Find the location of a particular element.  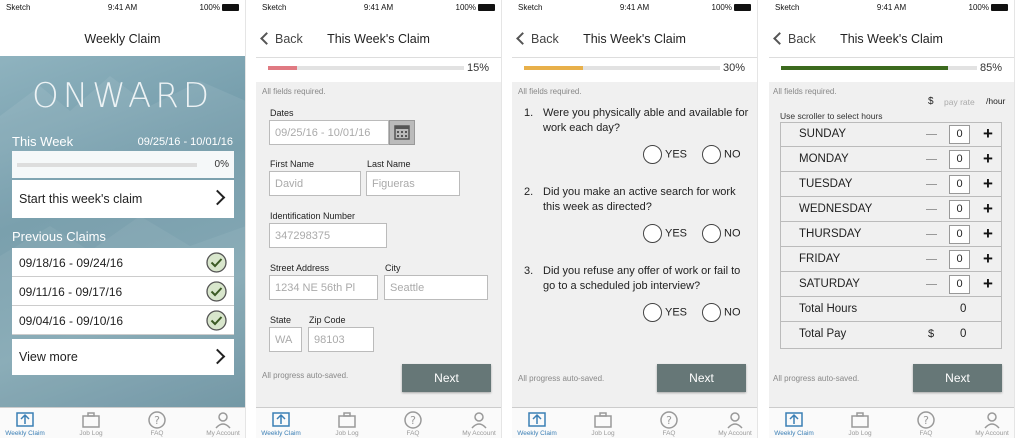

last-name-field: Figueras is located at coordinates (413, 183).